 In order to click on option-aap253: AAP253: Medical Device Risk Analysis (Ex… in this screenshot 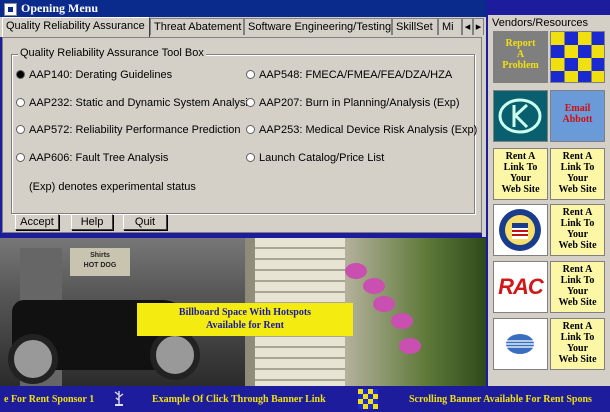, I will do `click(361, 130)`.